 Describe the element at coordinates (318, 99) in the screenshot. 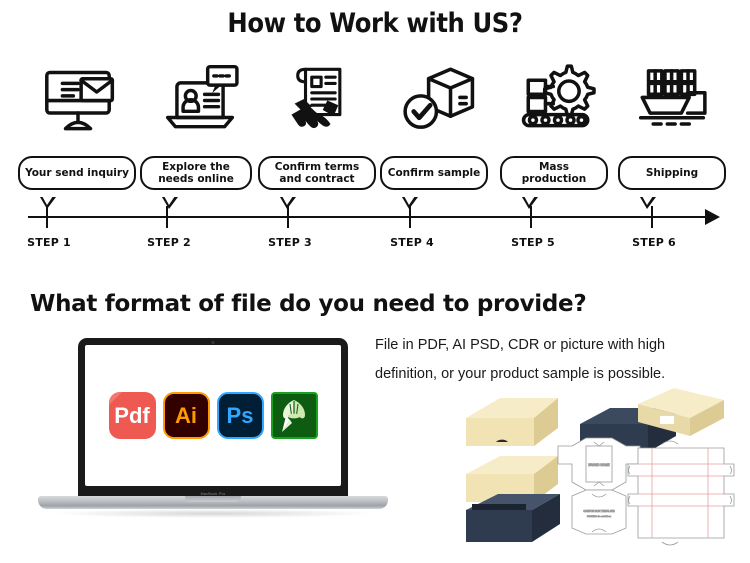

I see `handshake-contract-icon` at that location.